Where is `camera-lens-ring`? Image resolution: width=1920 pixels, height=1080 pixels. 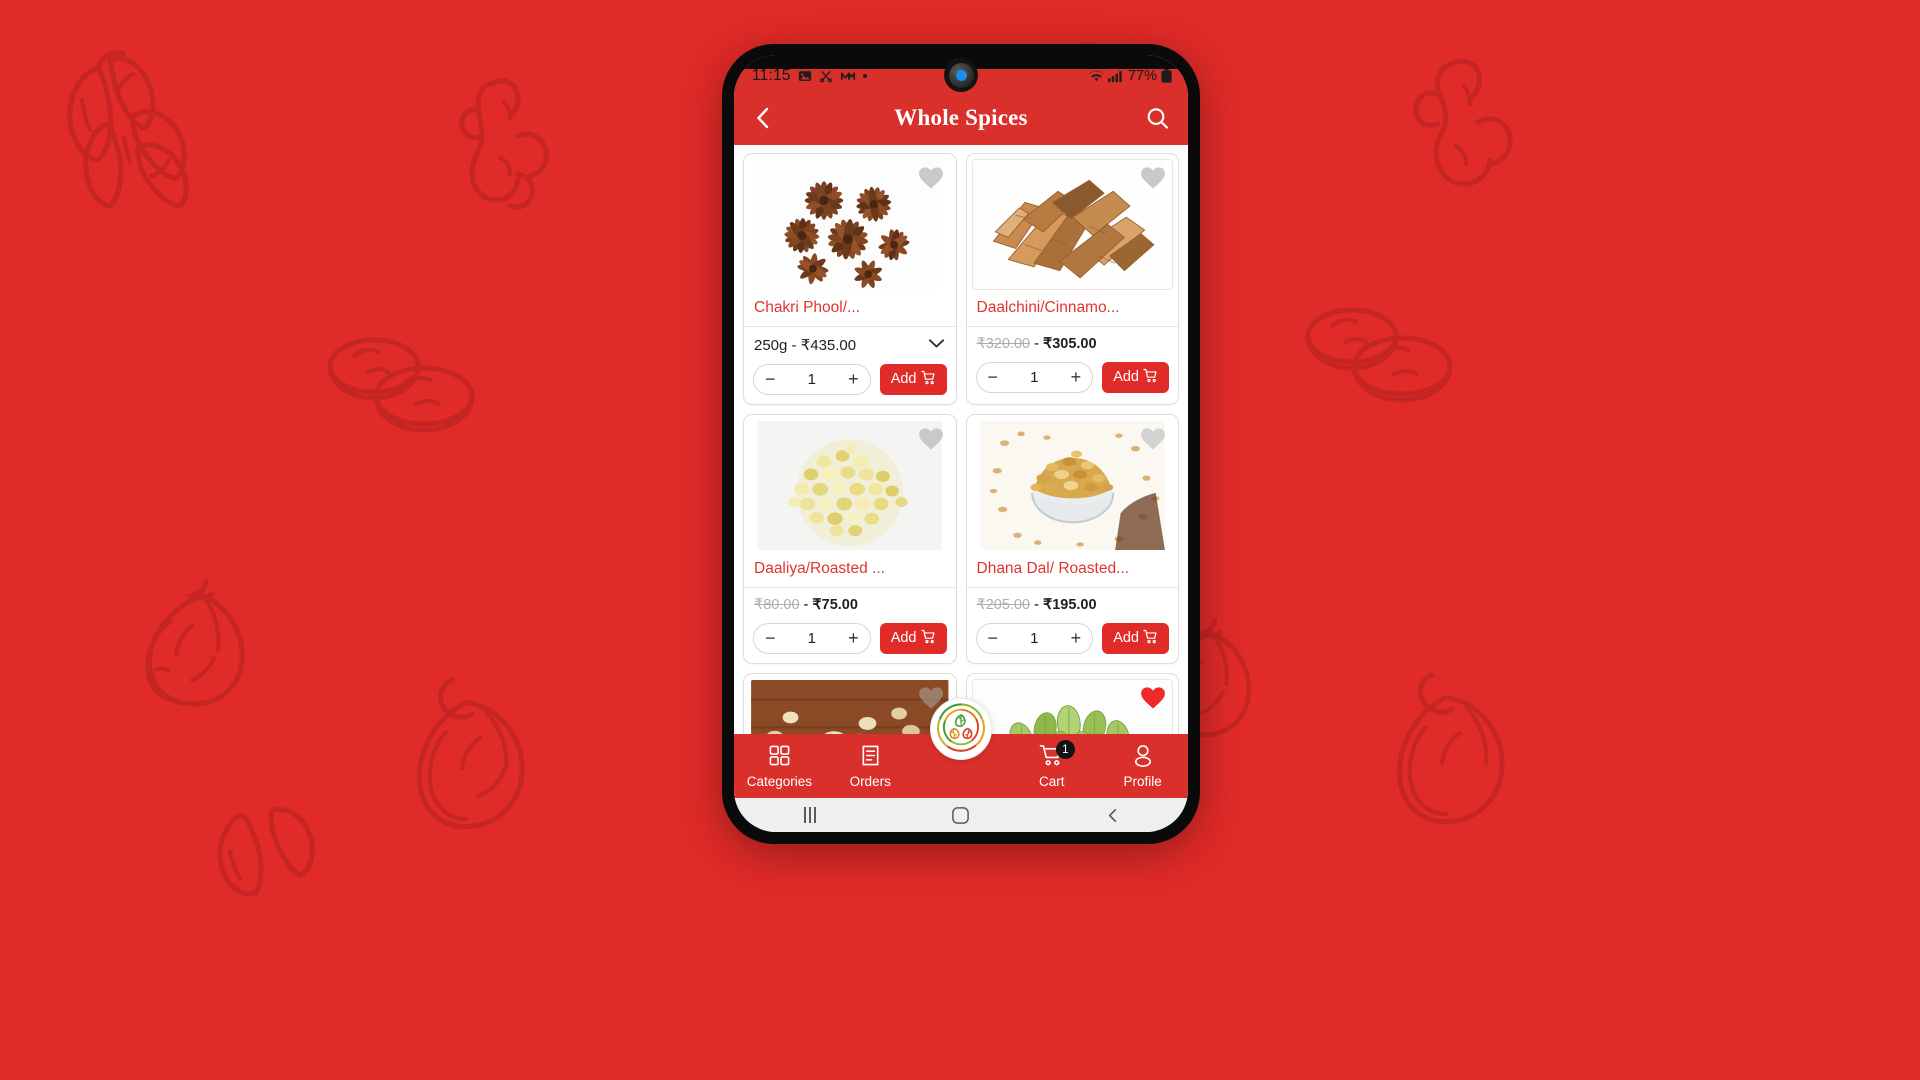 camera-lens-ring is located at coordinates (961, 75).